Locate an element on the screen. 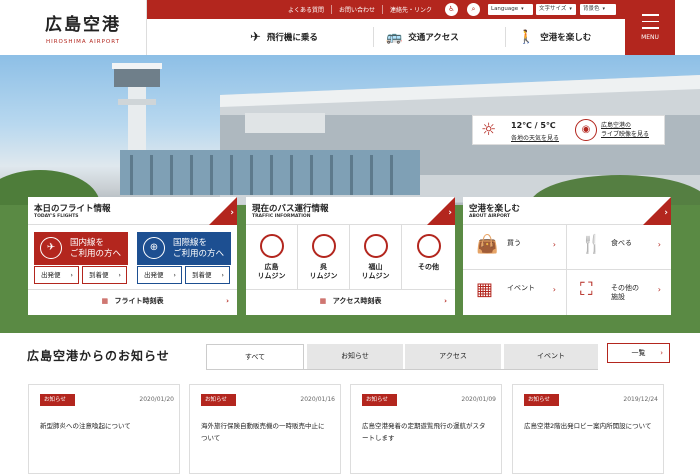  walker-icon: 🚶 is located at coordinates (526, 37).